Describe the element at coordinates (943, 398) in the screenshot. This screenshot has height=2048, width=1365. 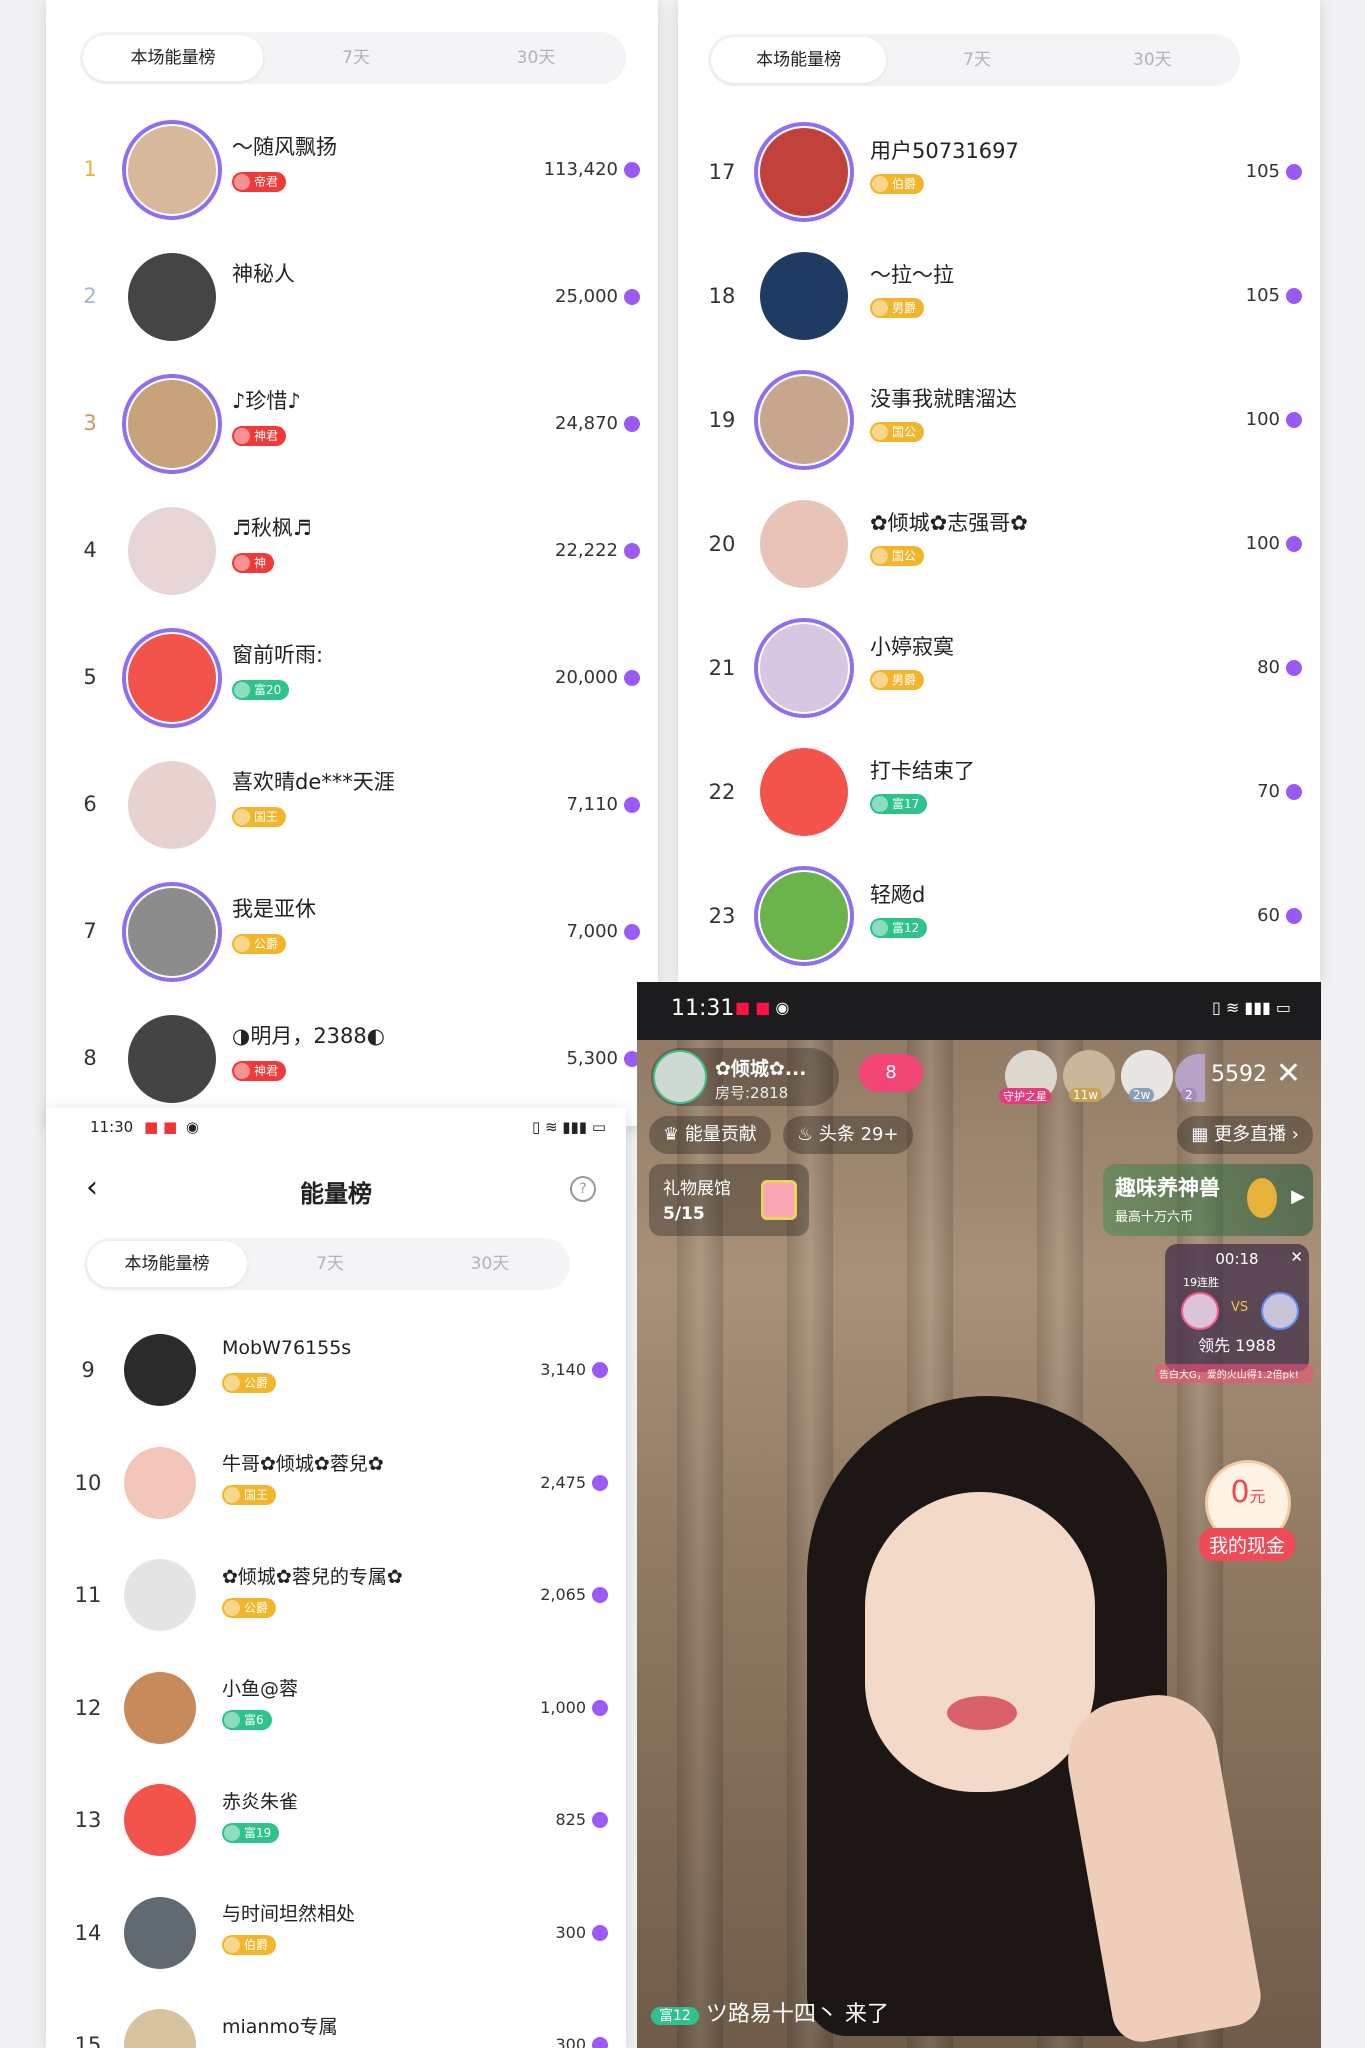
I see `user-name: 没事我就瞎溜达` at that location.